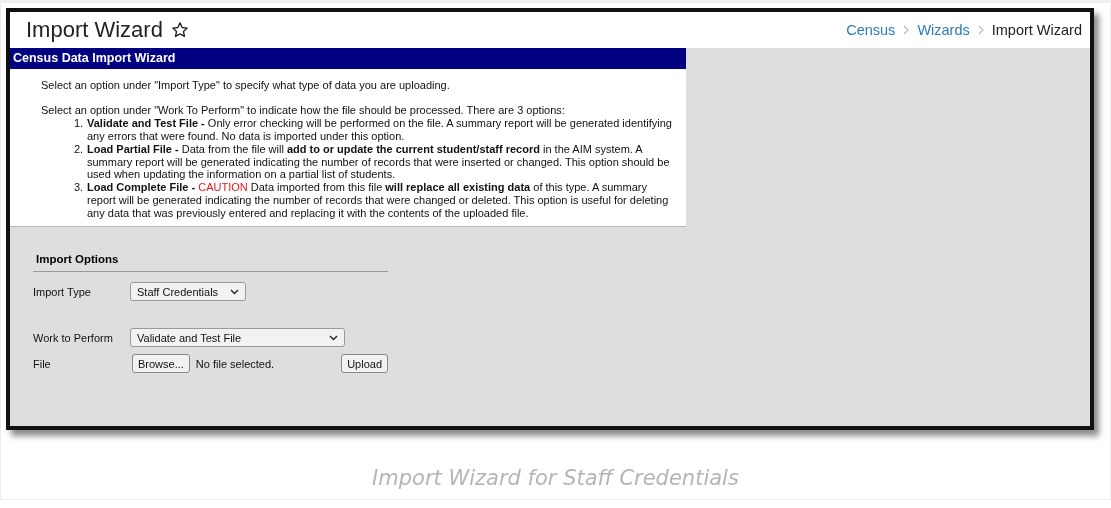  What do you see at coordinates (188, 292) in the screenshot?
I see `dropdown: Staff Credentials` at bounding box center [188, 292].